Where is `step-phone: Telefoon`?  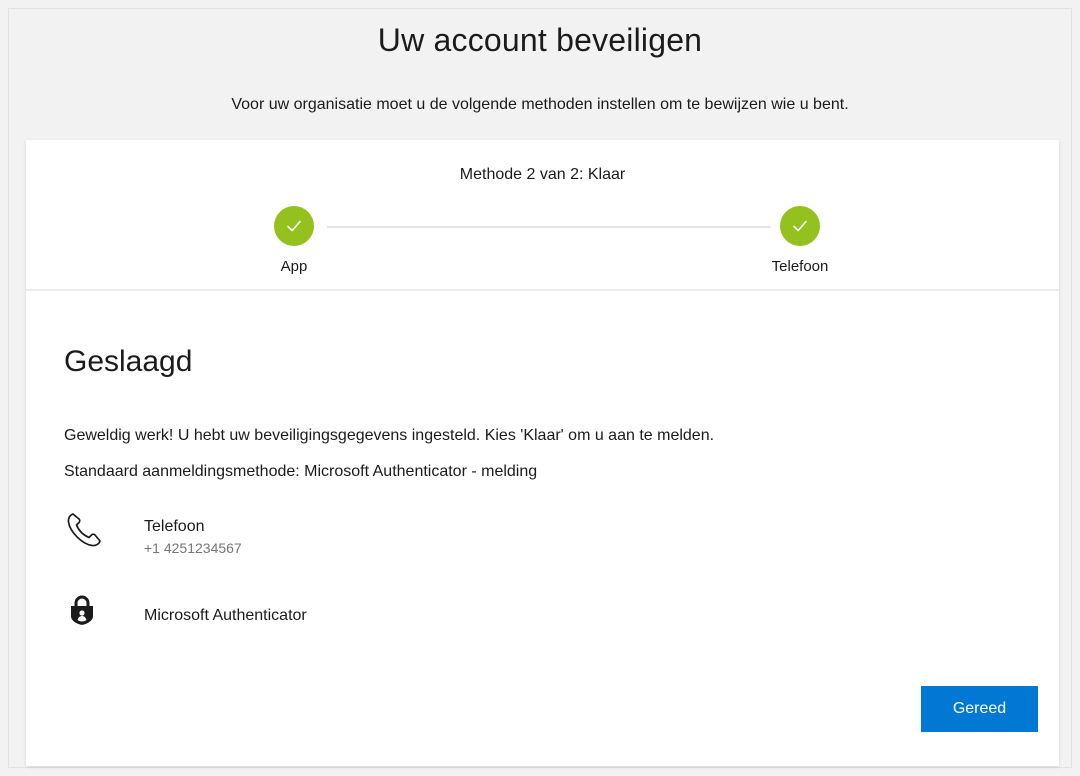
step-phone: Telefoon is located at coordinates (800, 240).